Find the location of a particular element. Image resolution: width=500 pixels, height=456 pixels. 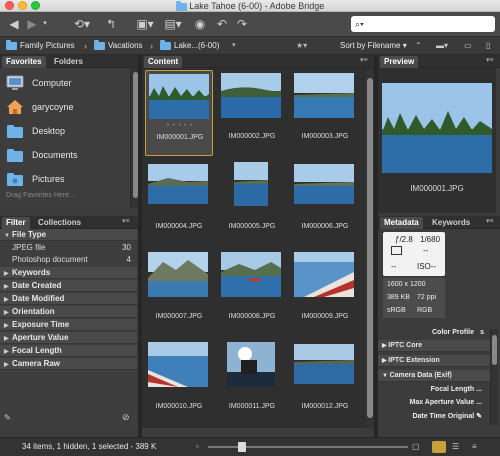

filter-entry-photoshop: Photoshop document 4 is located at coordinates (68, 259).